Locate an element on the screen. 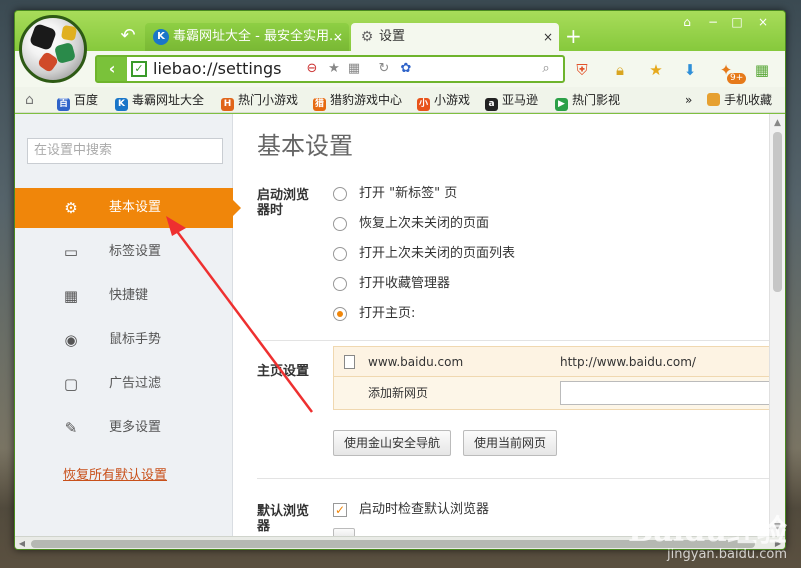  sidebar-item-mouse-gestures: ◉ 鼠标手势 is located at coordinates (124, 340).